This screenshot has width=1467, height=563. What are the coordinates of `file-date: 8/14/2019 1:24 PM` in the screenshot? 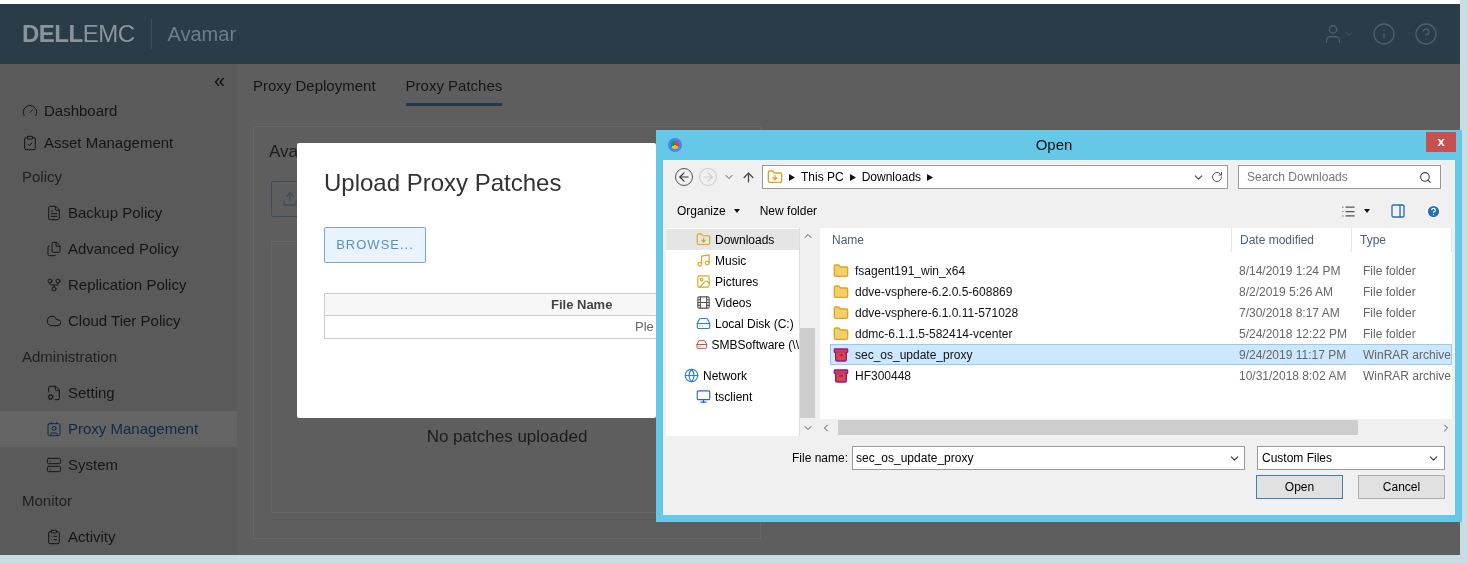 It's located at (1289, 271).